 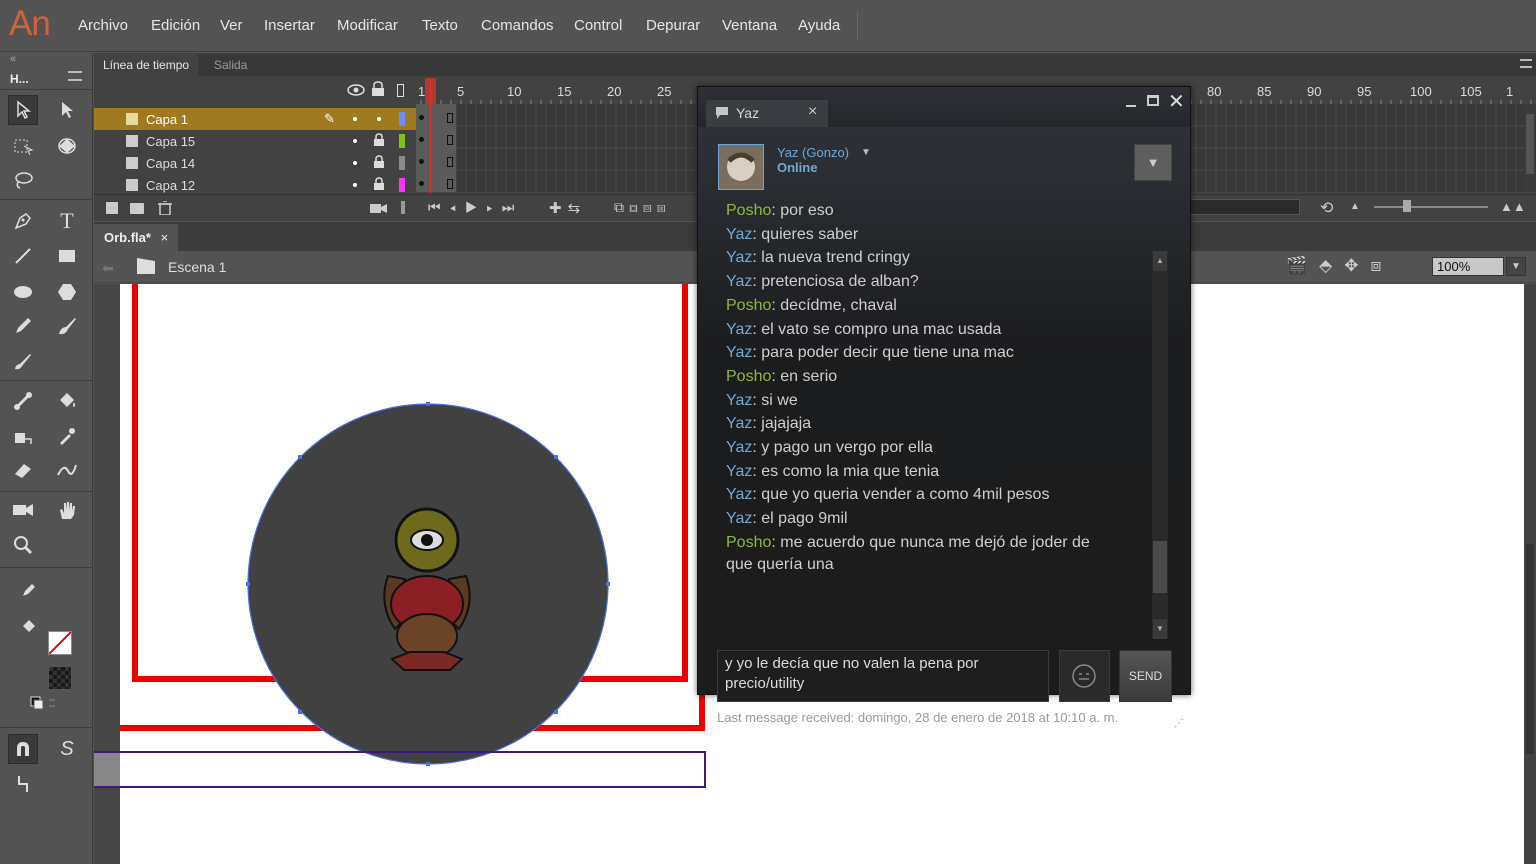 What do you see at coordinates (67, 146) in the screenshot?
I see `3d-rotation-icon` at bounding box center [67, 146].